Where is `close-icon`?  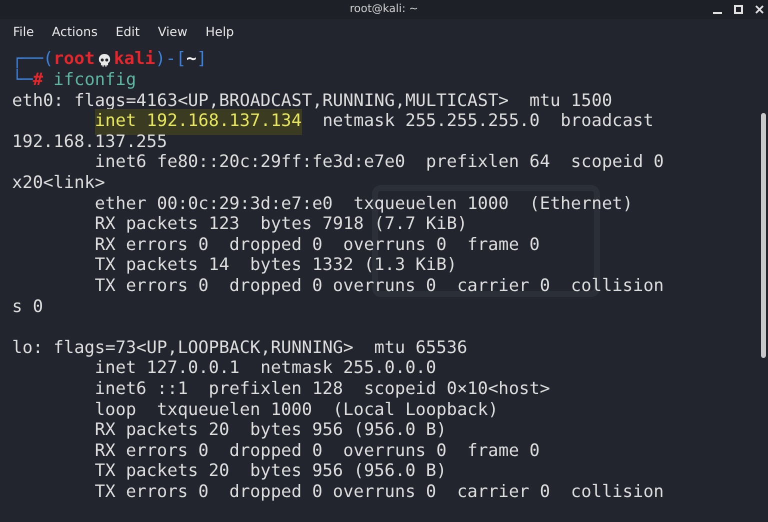
close-icon is located at coordinates (759, 9).